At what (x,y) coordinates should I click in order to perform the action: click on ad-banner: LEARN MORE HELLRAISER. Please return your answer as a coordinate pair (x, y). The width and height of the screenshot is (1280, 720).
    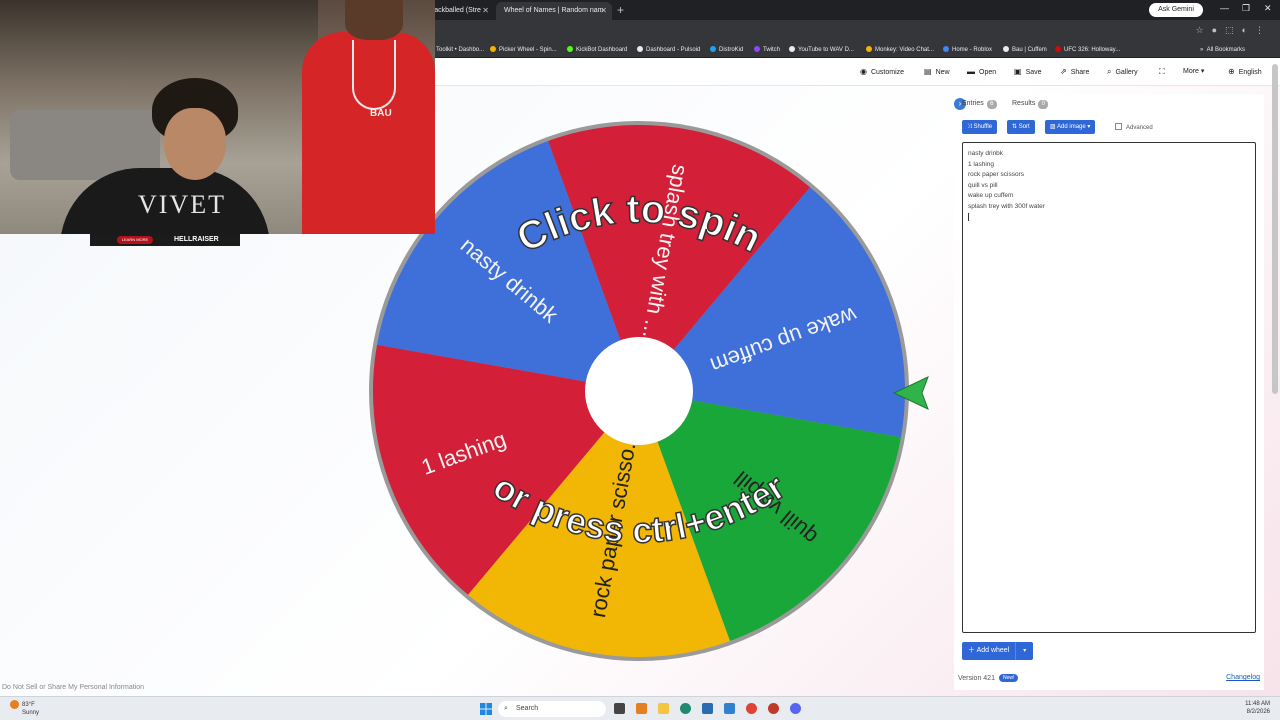
    Looking at the image, I should click on (165, 240).